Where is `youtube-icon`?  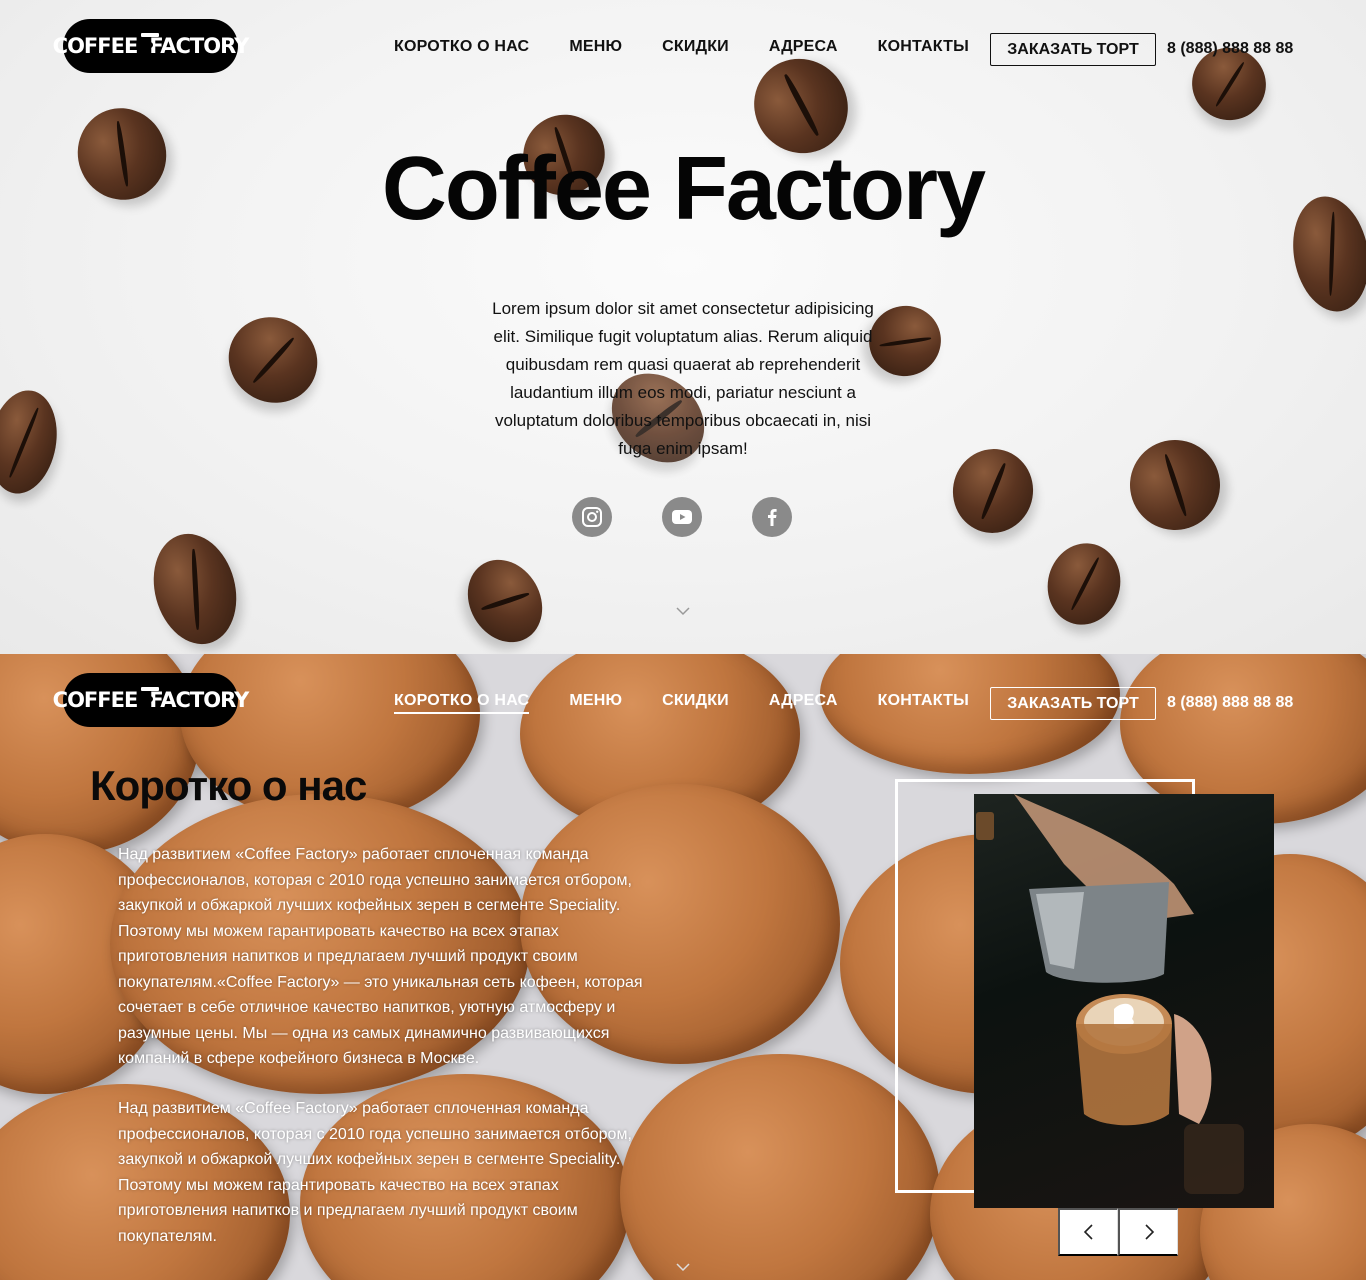
youtube-icon is located at coordinates (682, 517).